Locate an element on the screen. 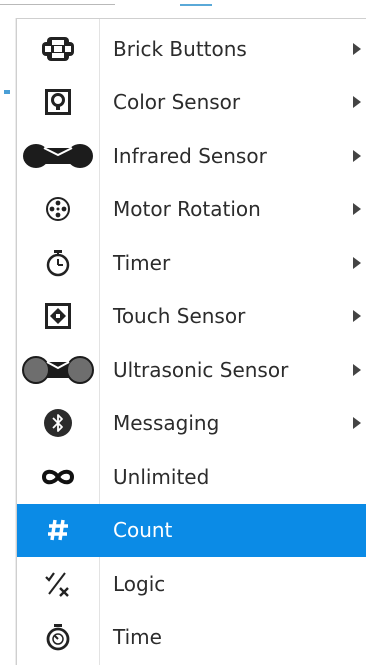 The width and height of the screenshot is (366, 665). menu-item-timer: Timer is located at coordinates (191, 263).